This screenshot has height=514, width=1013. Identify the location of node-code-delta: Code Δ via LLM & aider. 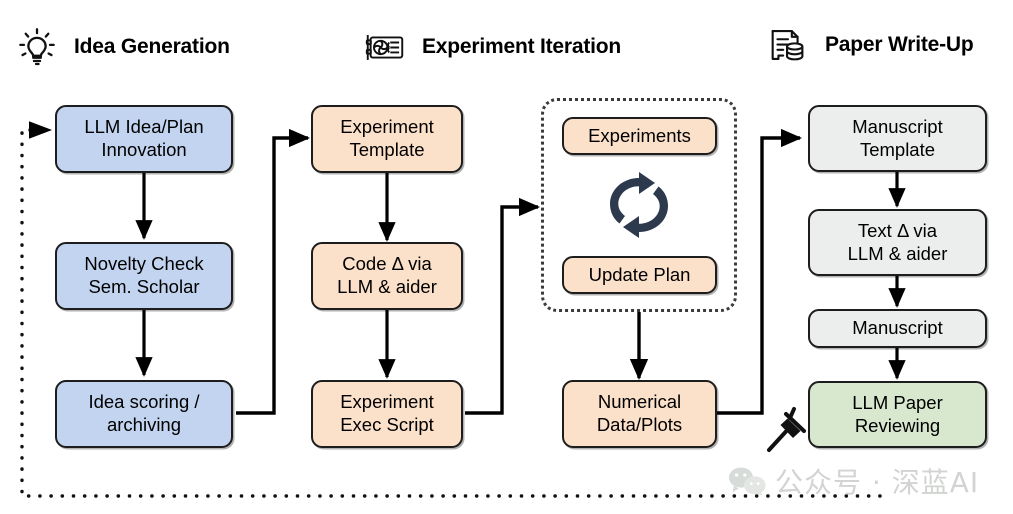
(387, 276).